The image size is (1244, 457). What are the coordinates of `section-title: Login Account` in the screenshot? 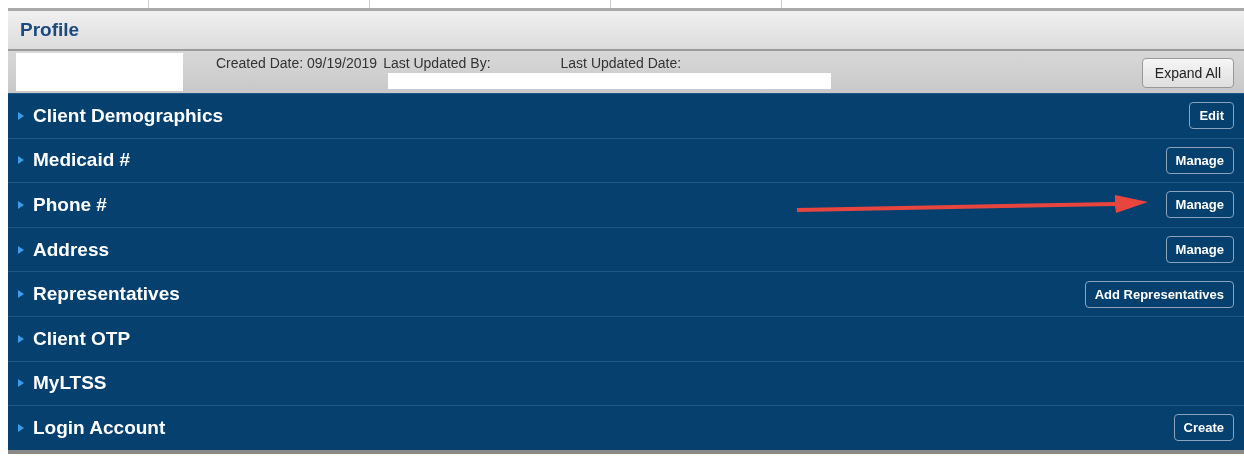 It's located at (99, 427).